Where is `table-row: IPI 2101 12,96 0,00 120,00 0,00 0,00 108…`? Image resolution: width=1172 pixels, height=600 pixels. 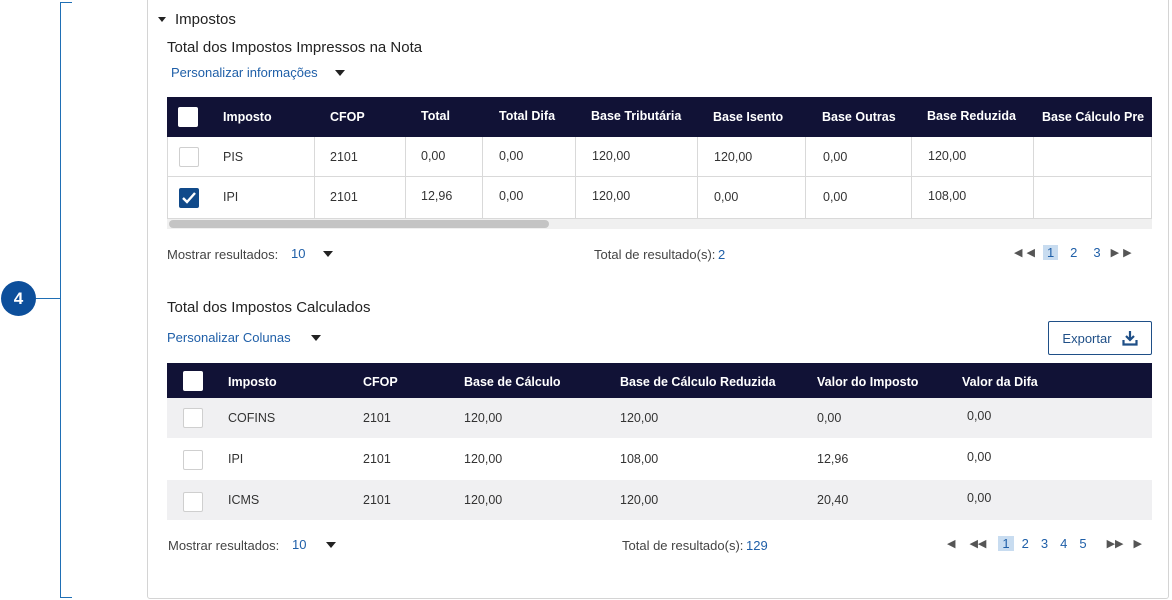 table-row: IPI 2101 12,96 0,00 120,00 0,00 0,00 108… is located at coordinates (659, 198).